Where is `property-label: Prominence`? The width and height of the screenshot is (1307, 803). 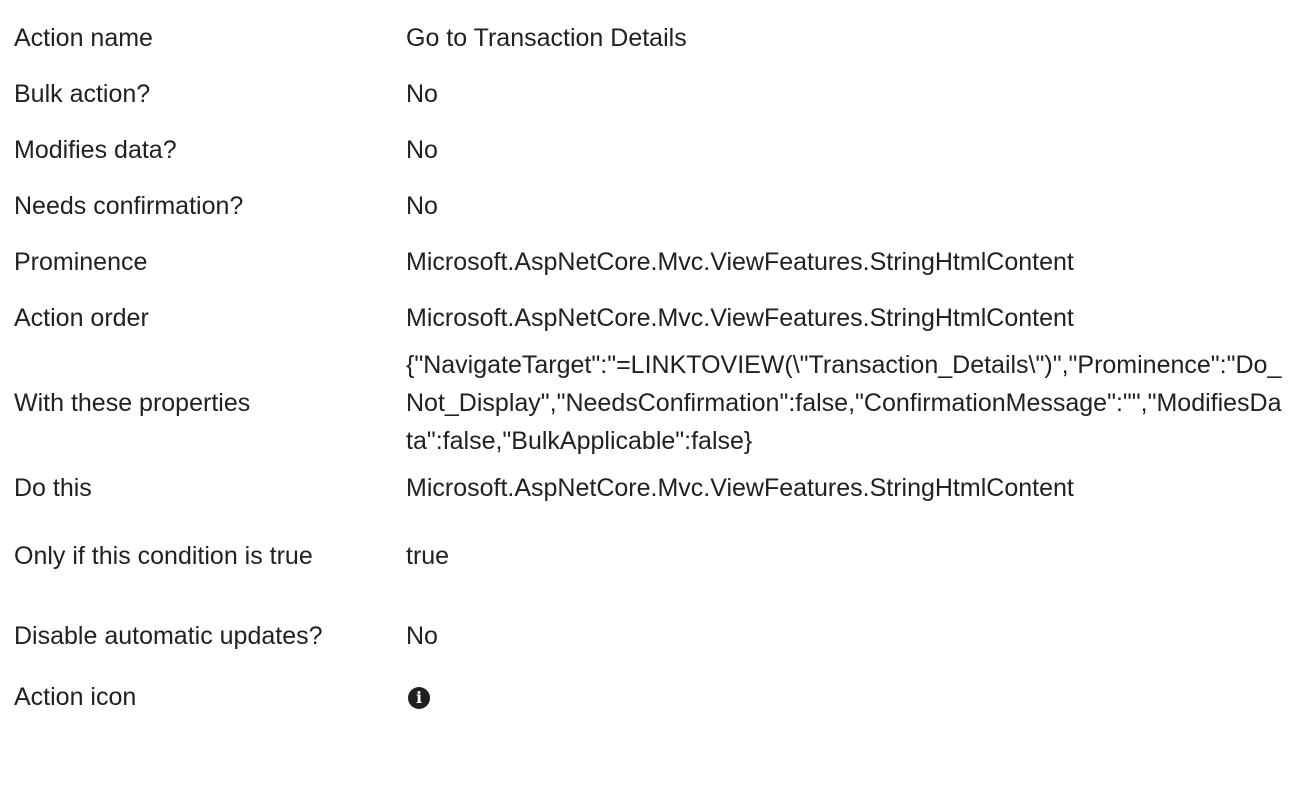
property-label: Prominence is located at coordinates (81, 262).